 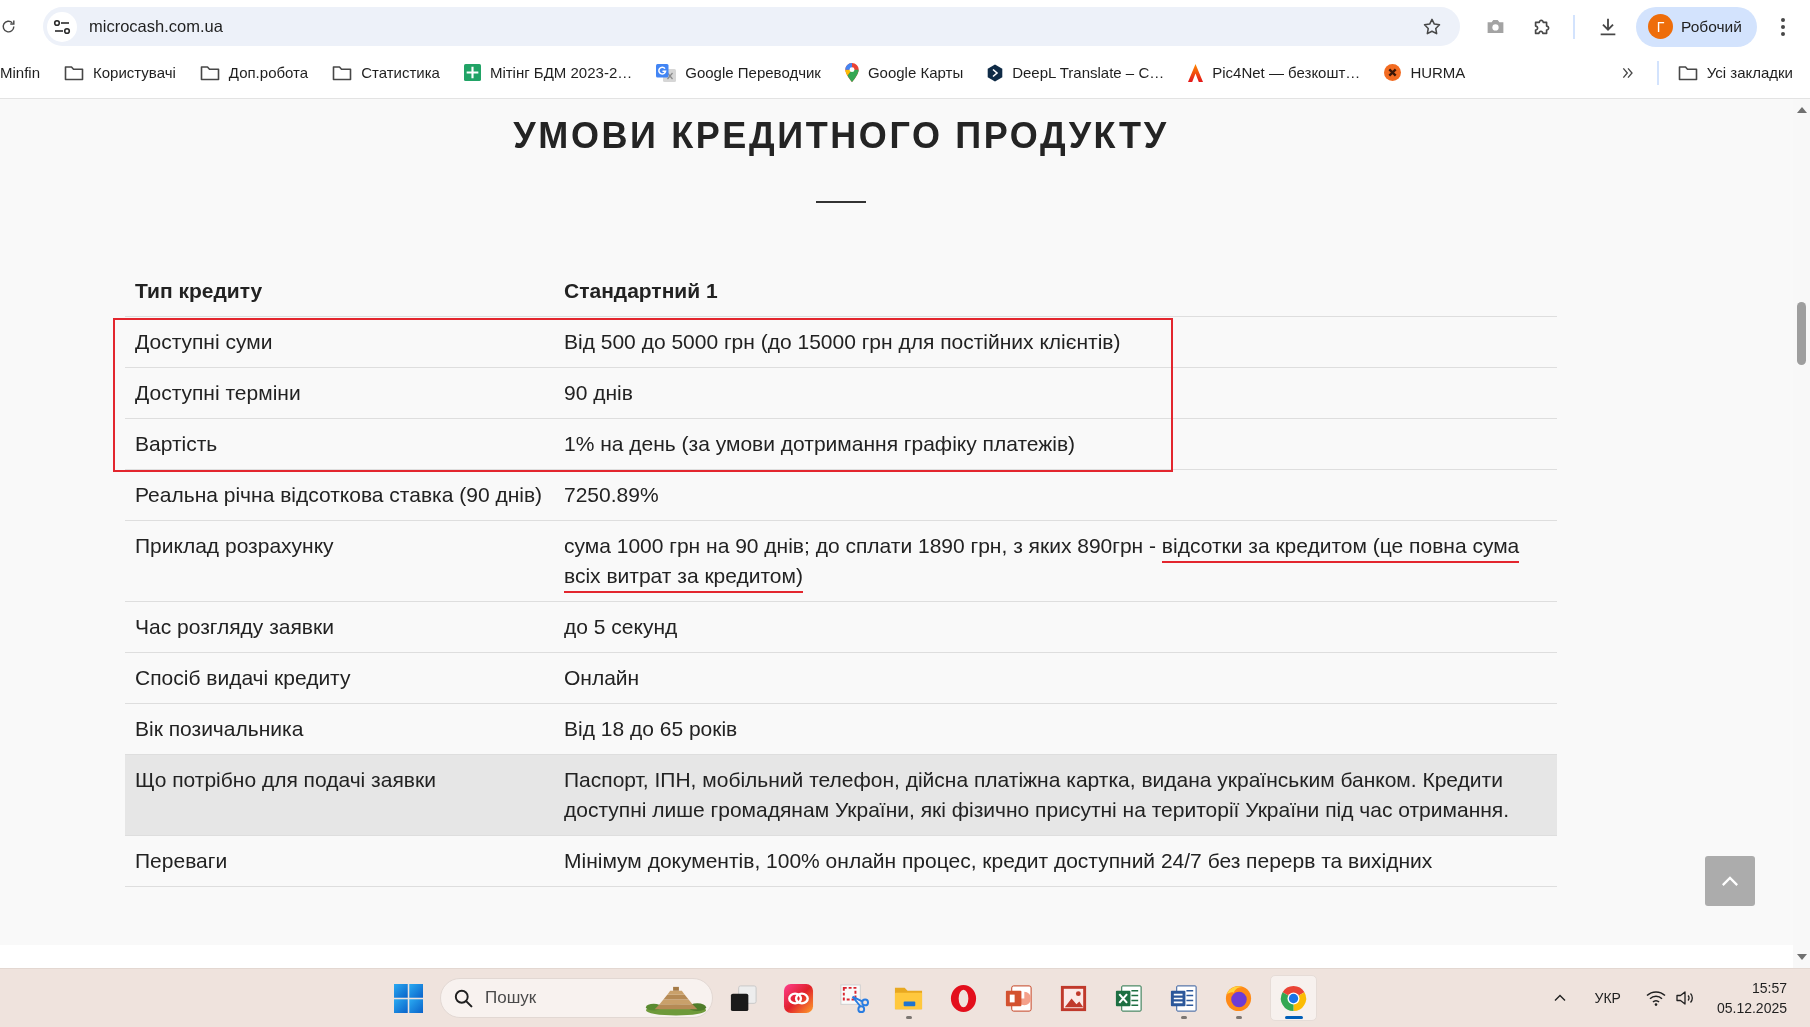 What do you see at coordinates (853, 998) in the screenshot?
I see `scissors-icon` at bounding box center [853, 998].